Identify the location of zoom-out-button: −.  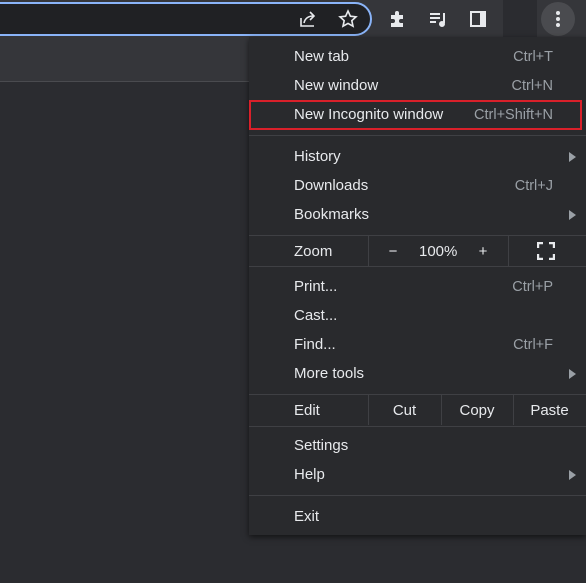
(393, 251).